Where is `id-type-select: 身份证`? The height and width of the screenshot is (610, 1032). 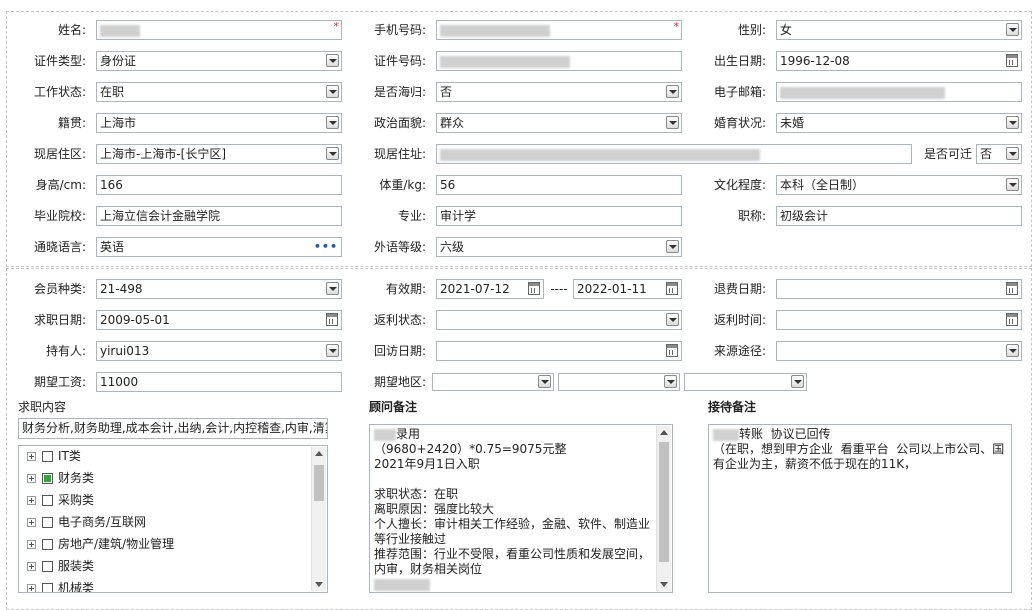
id-type-select: 身份证 is located at coordinates (219, 61).